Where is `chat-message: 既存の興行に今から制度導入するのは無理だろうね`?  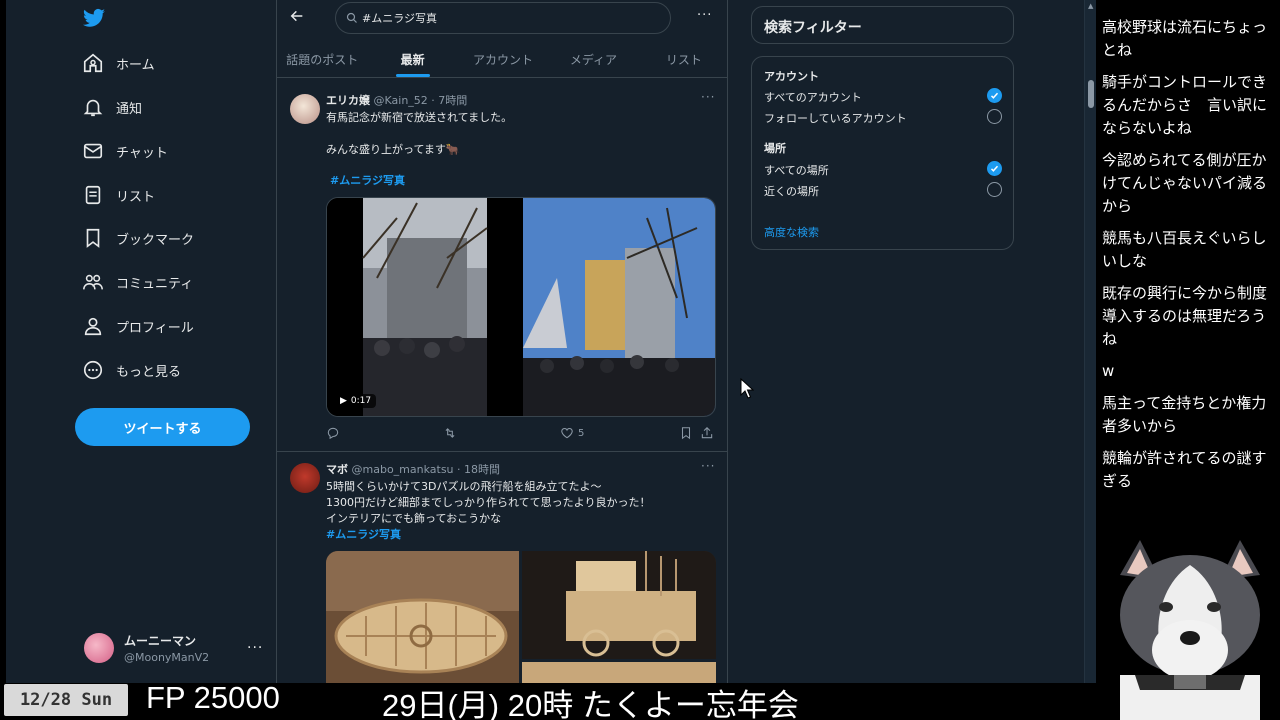
chat-message: 既存の興行に今から制度導入するのは無理だろうね is located at coordinates (1185, 316).